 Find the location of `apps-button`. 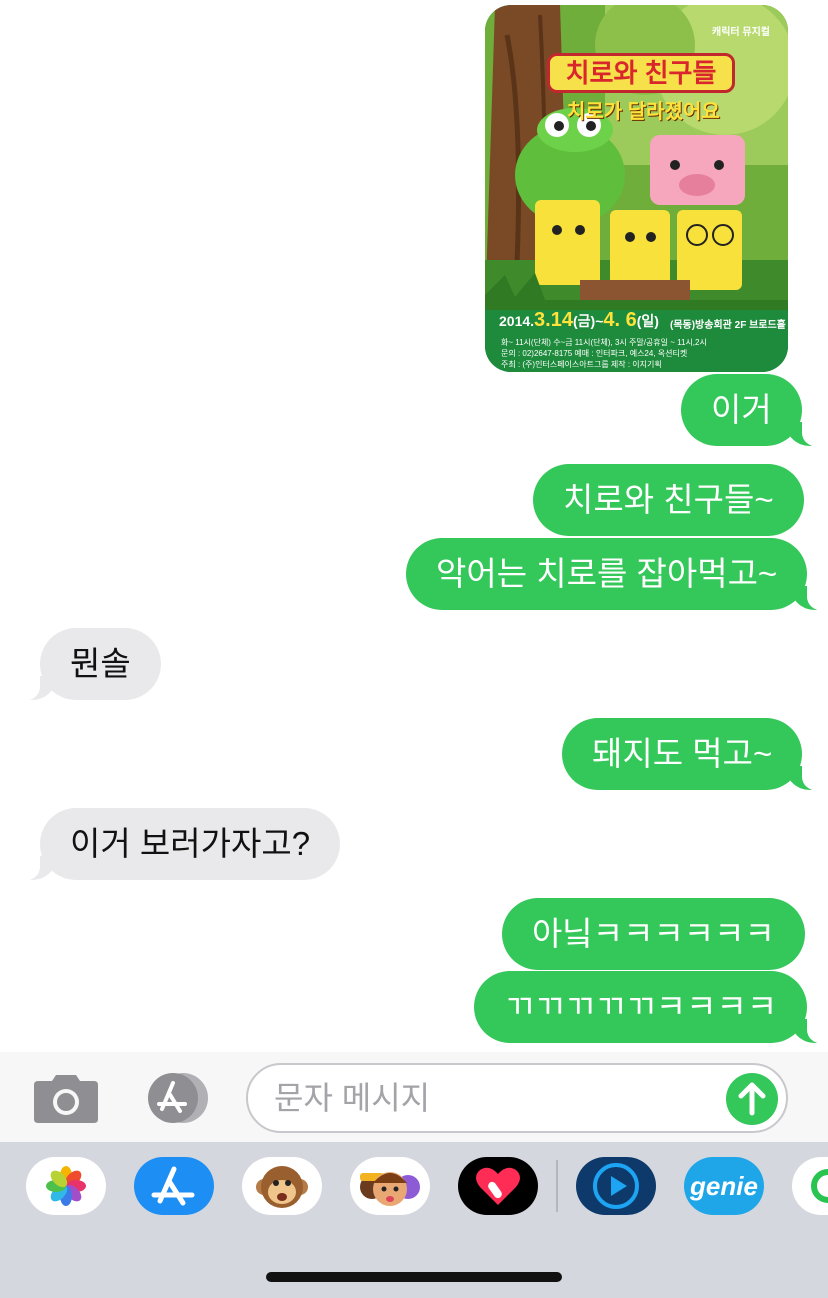

apps-button is located at coordinates (176, 1098).